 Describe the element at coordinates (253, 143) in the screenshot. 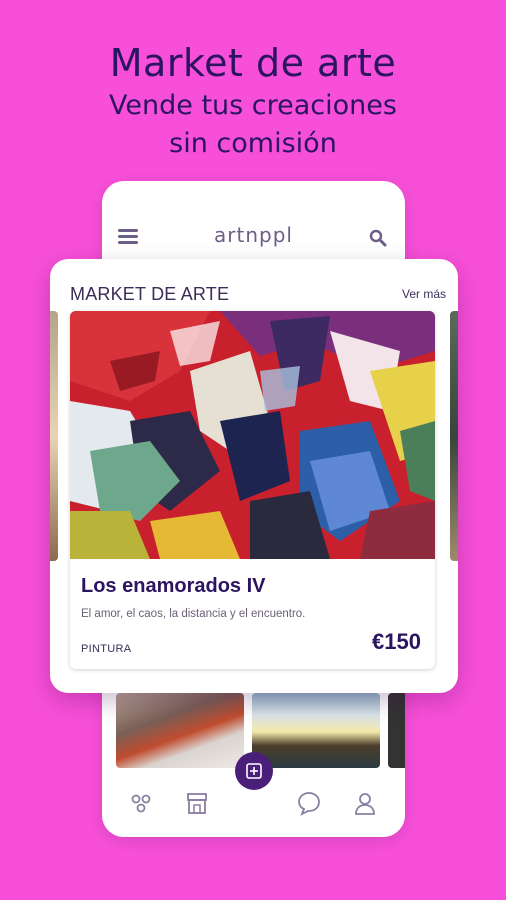

I see `promo-subtitle-line2: sin comisión` at that location.